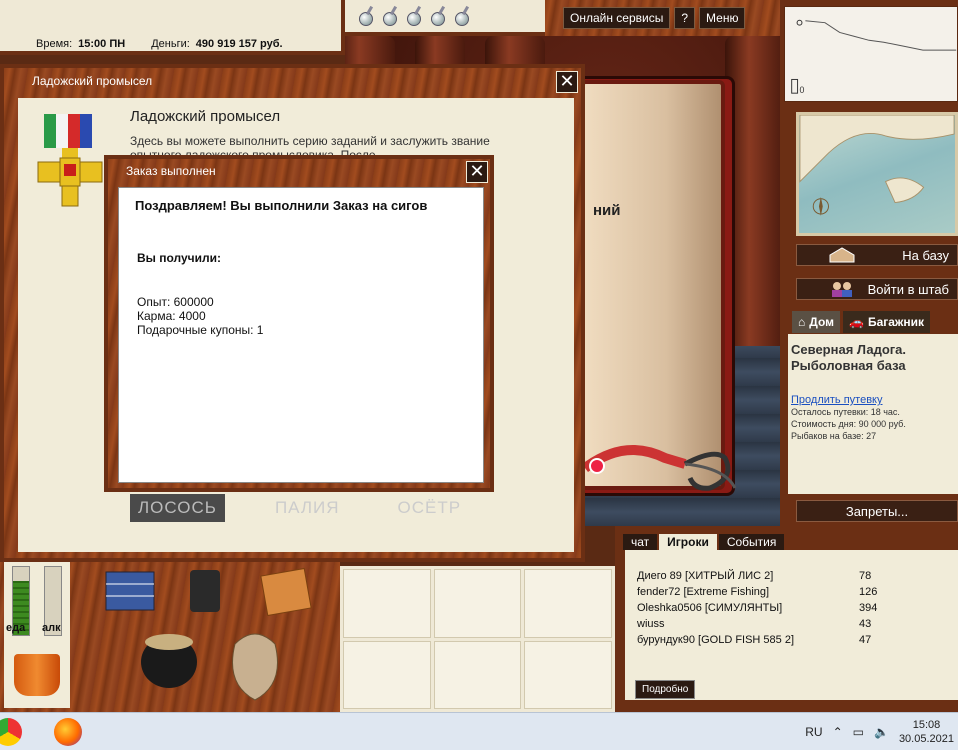  I want to click on tackle-box-icon, so click(130, 591).